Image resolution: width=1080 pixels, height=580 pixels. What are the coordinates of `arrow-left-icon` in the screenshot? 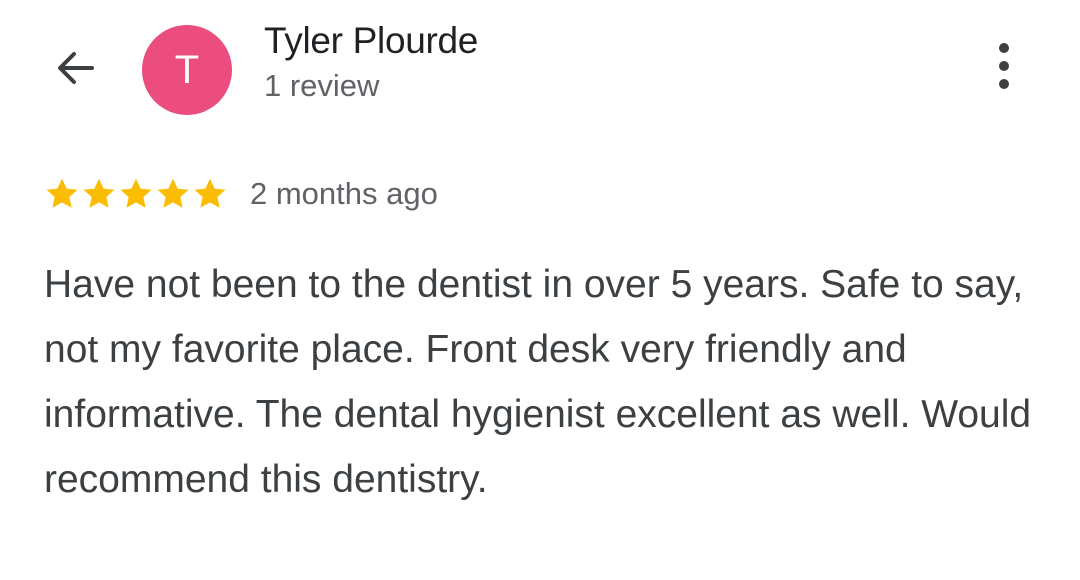 It's located at (76, 68).